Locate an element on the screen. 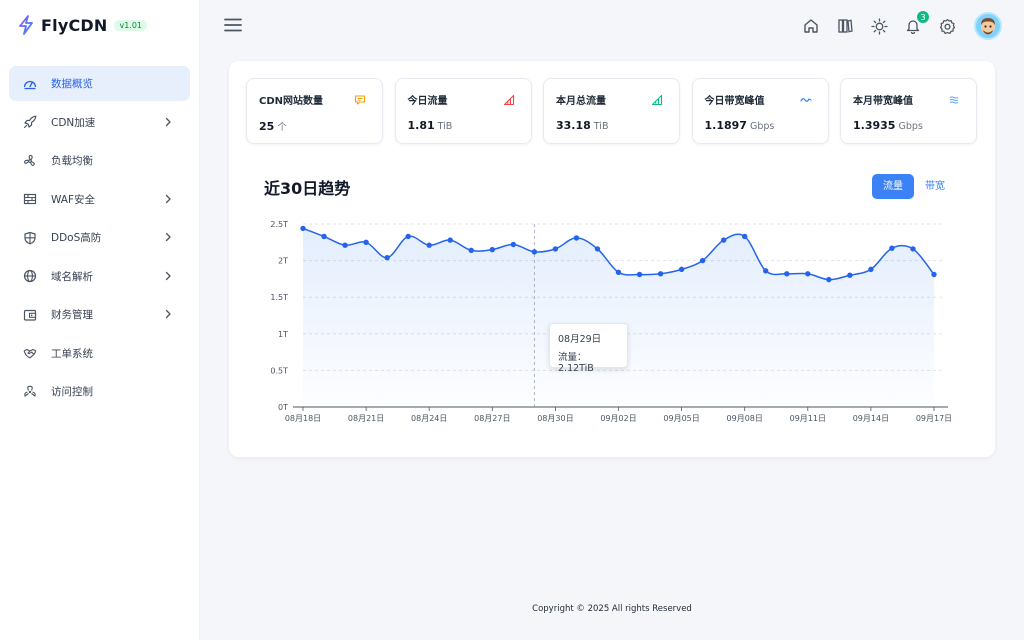 The image size is (1024, 640). x-tick-label: 08月24日 is located at coordinates (429, 418).